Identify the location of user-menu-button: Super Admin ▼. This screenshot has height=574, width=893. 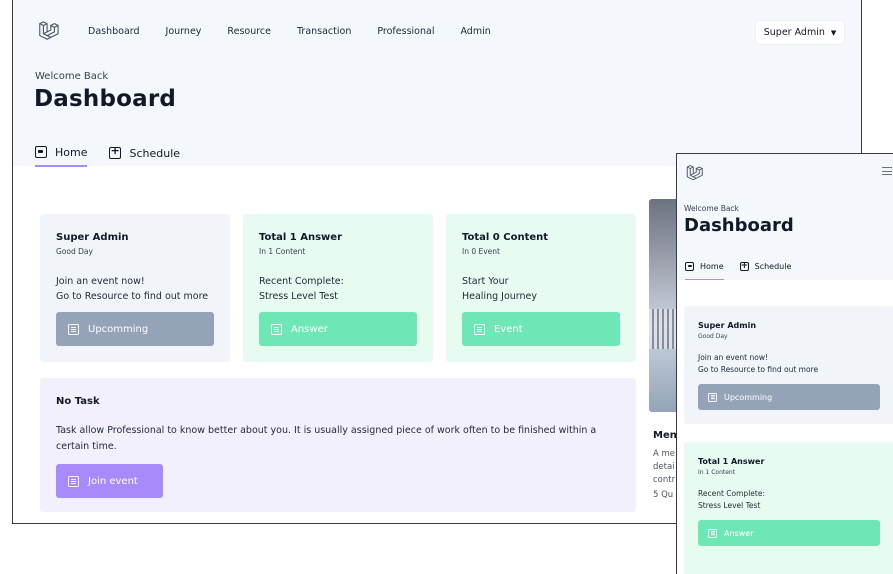
(800, 32).